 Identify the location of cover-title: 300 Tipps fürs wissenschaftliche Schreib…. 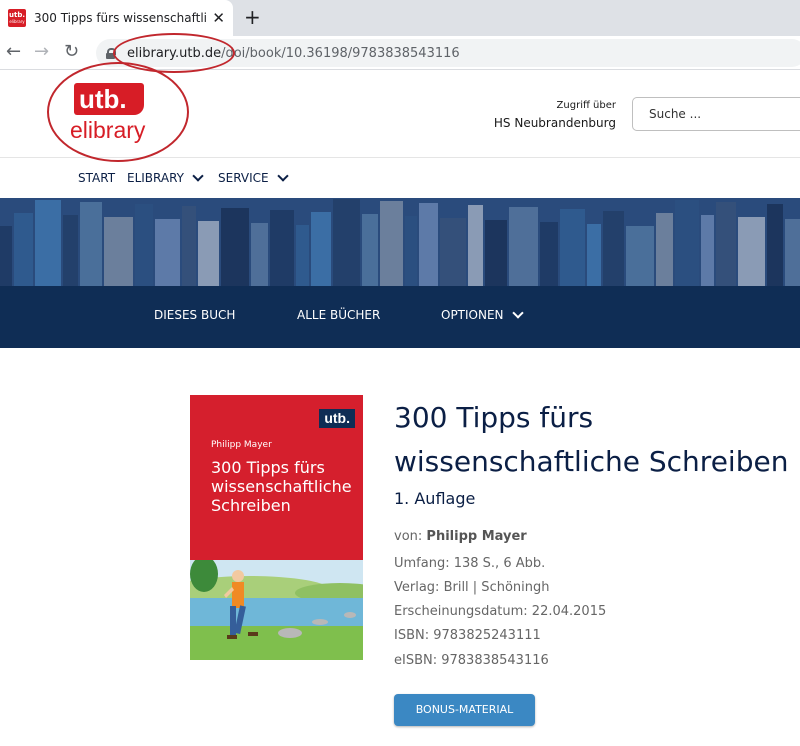
(281, 486).